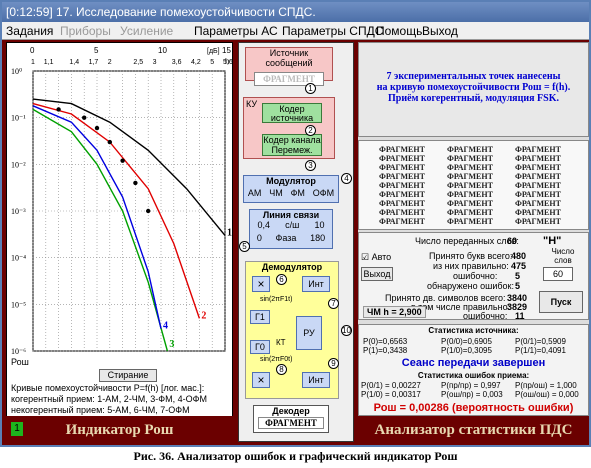 The width and height of the screenshot is (591, 468). What do you see at coordinates (18, 211) in the screenshot?
I see `y-tick-label: 10⁻³` at bounding box center [18, 211].